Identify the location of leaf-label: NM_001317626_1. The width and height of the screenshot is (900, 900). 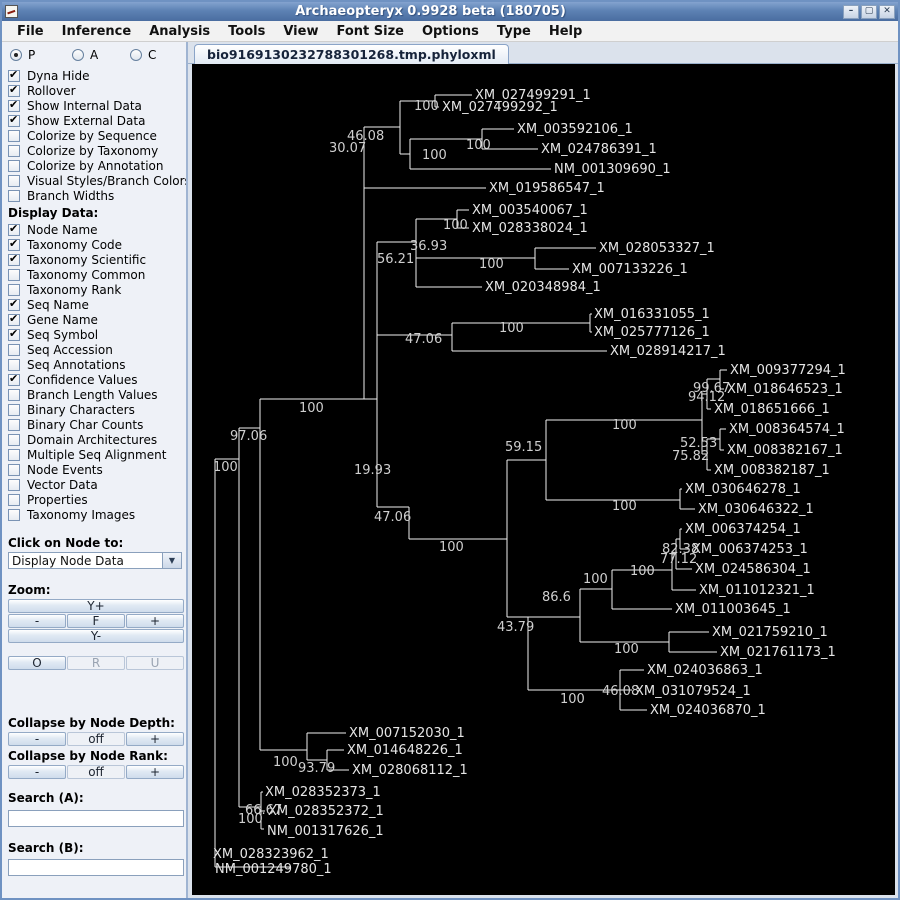
(325, 831).